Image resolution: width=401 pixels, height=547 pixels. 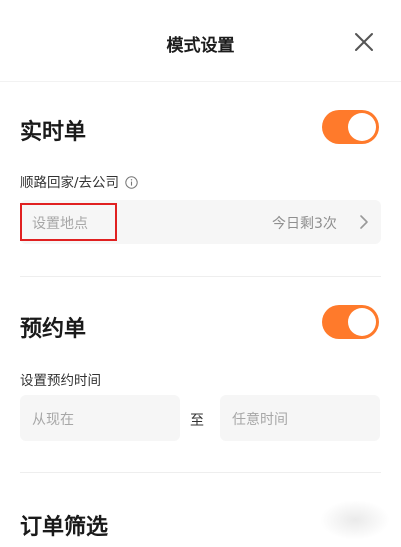 I want to click on route-label-row: 顺路回家/去公司, so click(x=79, y=181).